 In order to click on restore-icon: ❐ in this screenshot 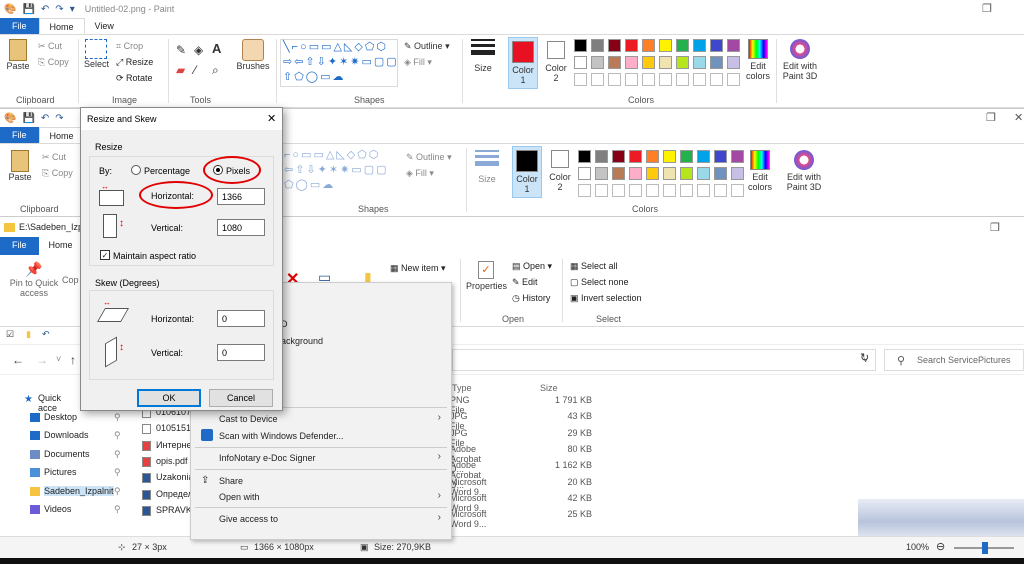, I will do `click(987, 8)`.